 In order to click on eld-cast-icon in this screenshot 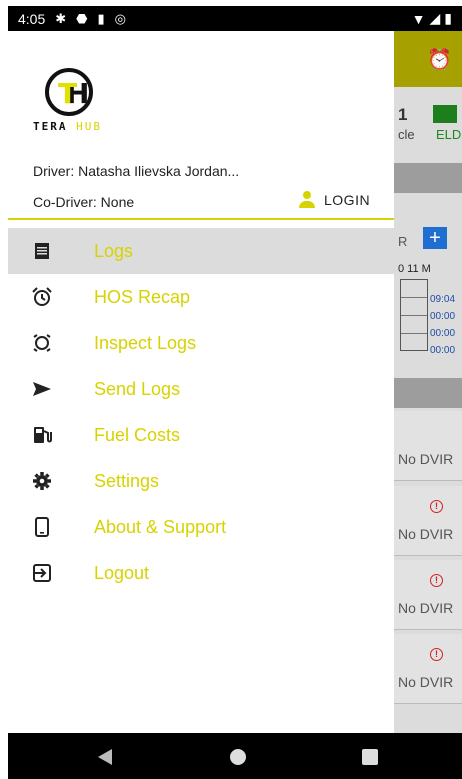, I will do `click(445, 114)`.